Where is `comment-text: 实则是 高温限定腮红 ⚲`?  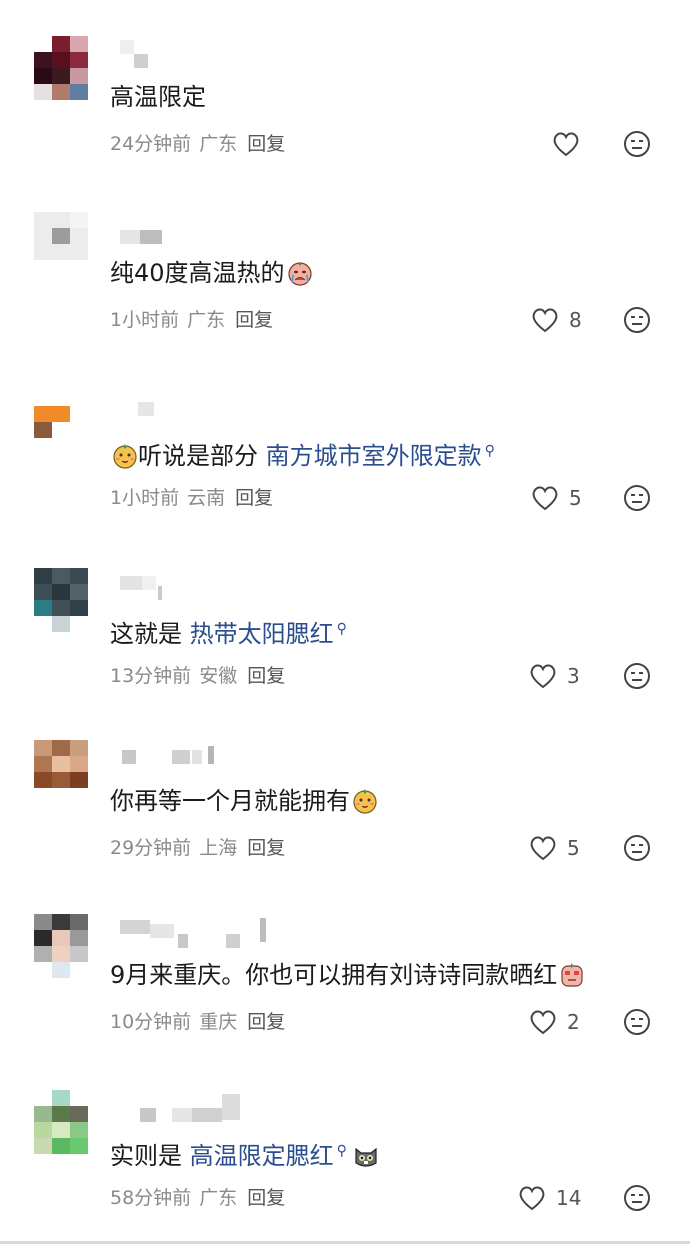
comment-text: 实则是 高温限定腮红 ⚲ is located at coordinates (244, 1153).